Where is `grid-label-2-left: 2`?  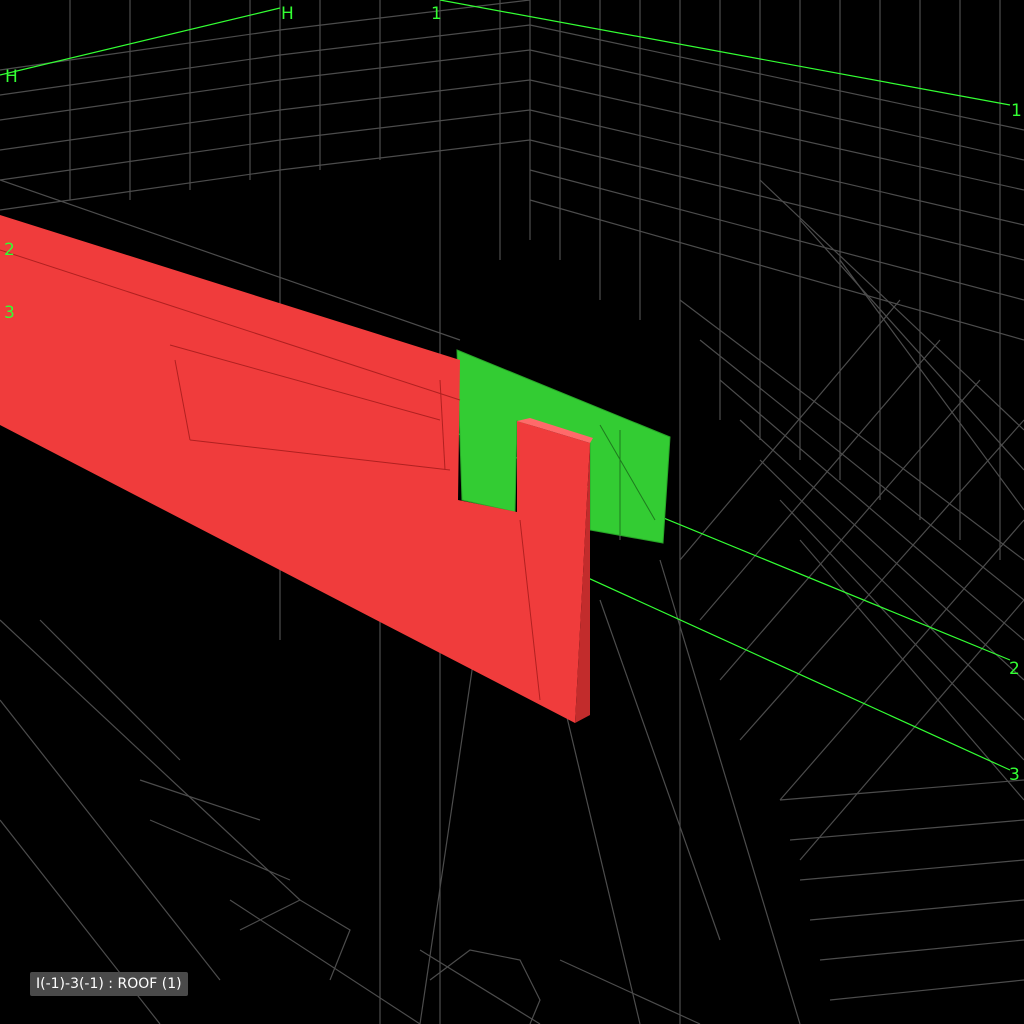 grid-label-2-left: 2 is located at coordinates (9, 250).